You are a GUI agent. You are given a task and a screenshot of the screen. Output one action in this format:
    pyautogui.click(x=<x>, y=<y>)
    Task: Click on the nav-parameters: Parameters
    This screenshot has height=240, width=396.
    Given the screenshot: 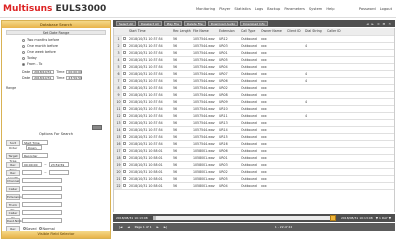 What is the action you would take?
    pyautogui.click(x=294, y=9)
    